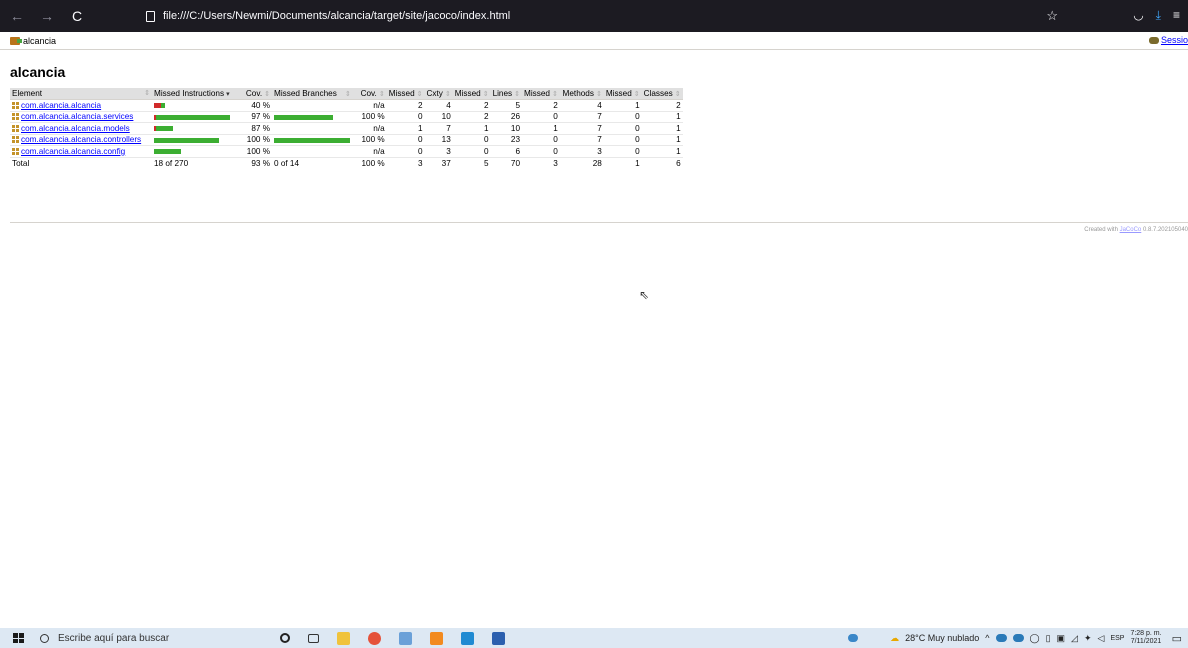  What do you see at coordinates (73, 151) in the screenshot?
I see `package-link: com.alcancia.alcancia.config` at bounding box center [73, 151].